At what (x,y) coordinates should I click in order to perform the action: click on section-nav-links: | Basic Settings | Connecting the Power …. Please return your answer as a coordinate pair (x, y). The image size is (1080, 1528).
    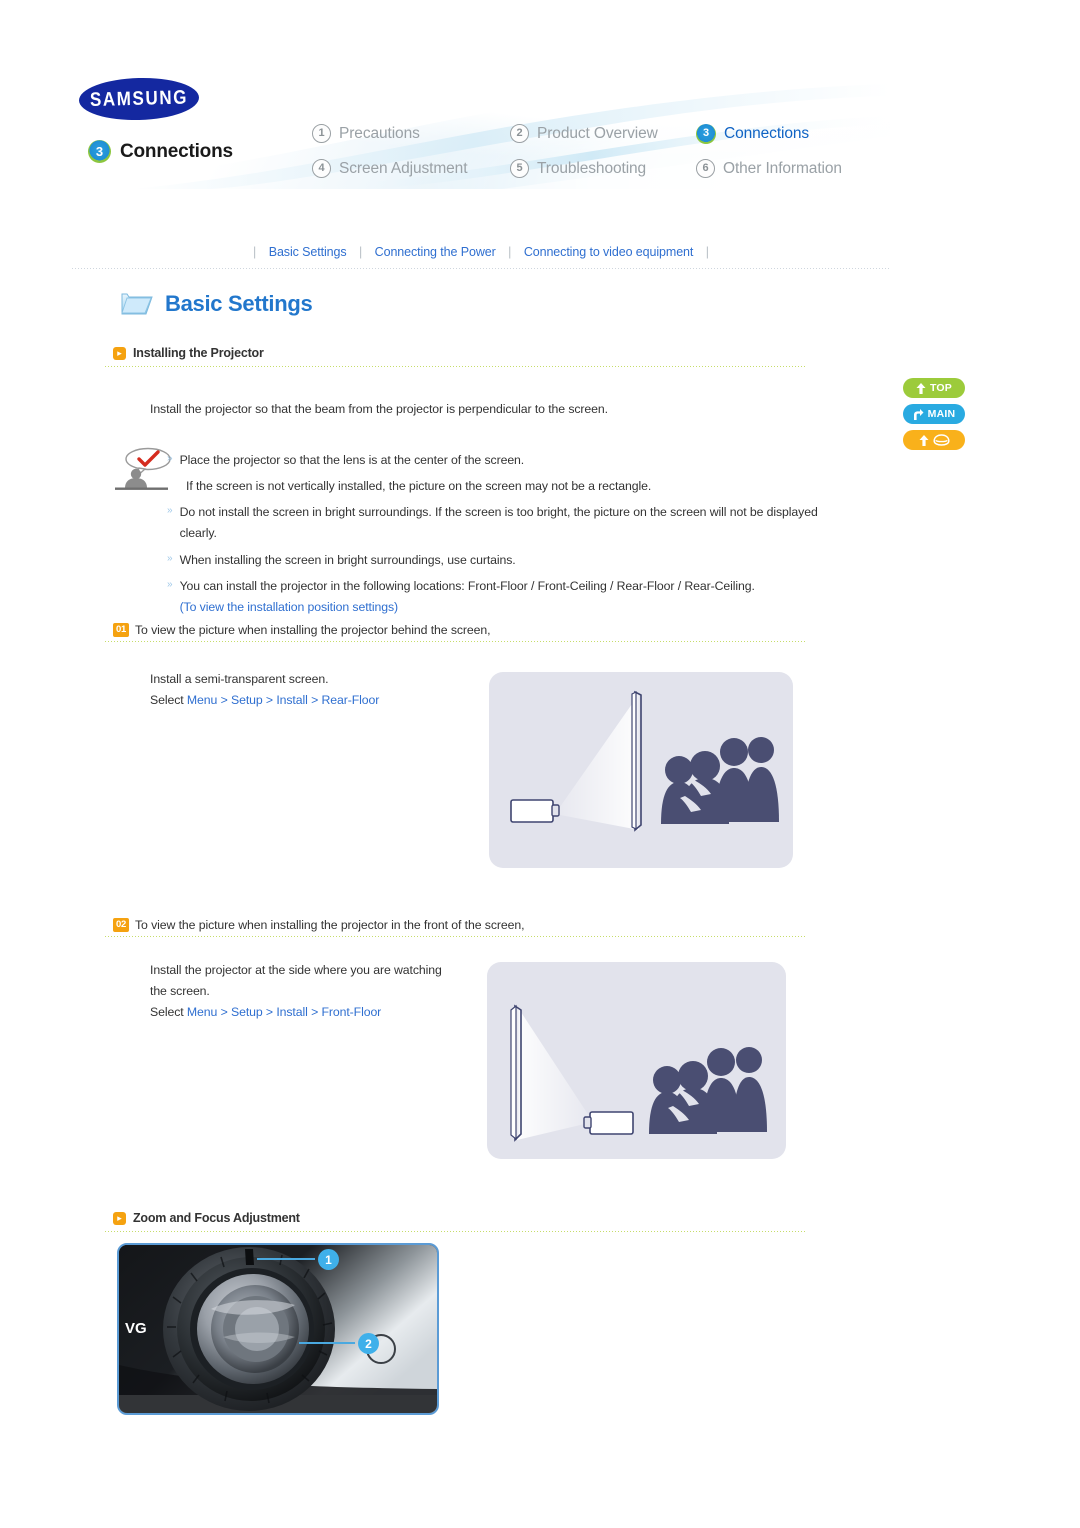
    Looking at the image, I should click on (481, 252).